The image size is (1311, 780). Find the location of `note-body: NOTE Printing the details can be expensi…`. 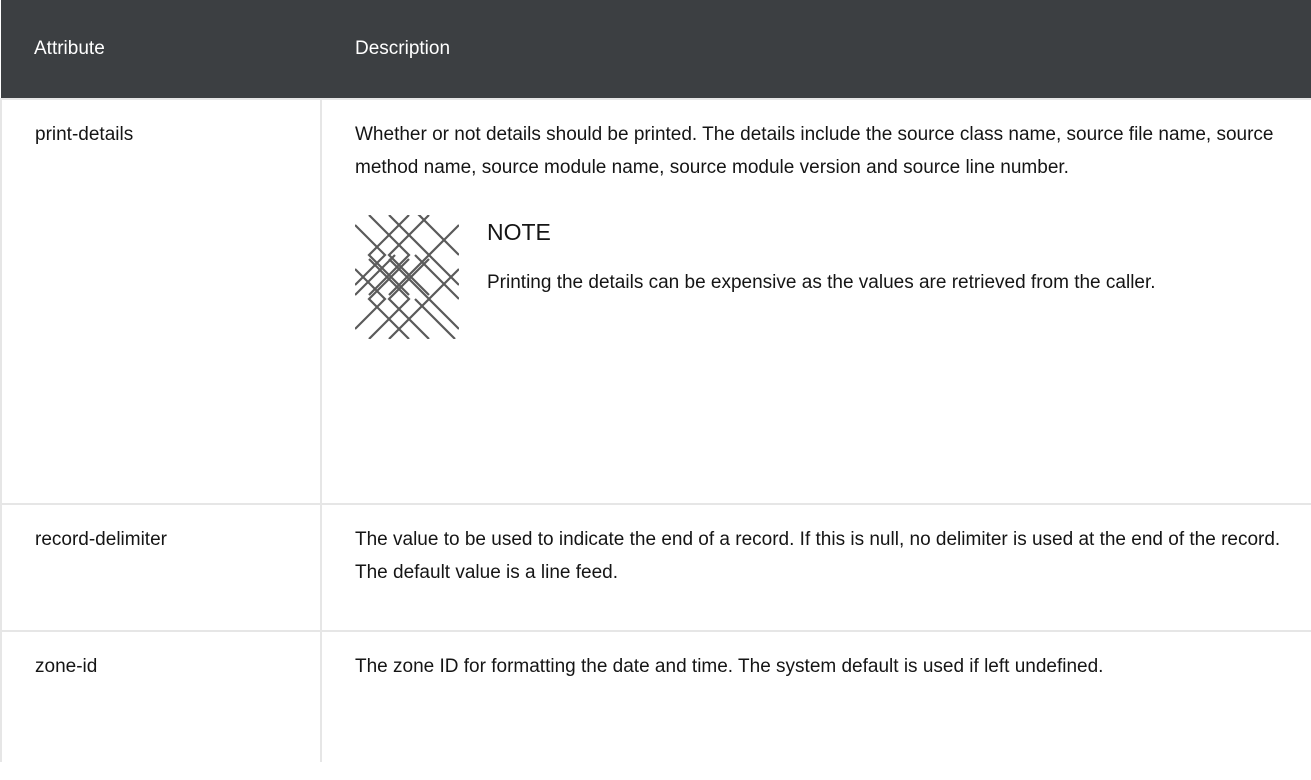

note-body: NOTE Printing the details can be expensi… is located at coordinates (812, 281).